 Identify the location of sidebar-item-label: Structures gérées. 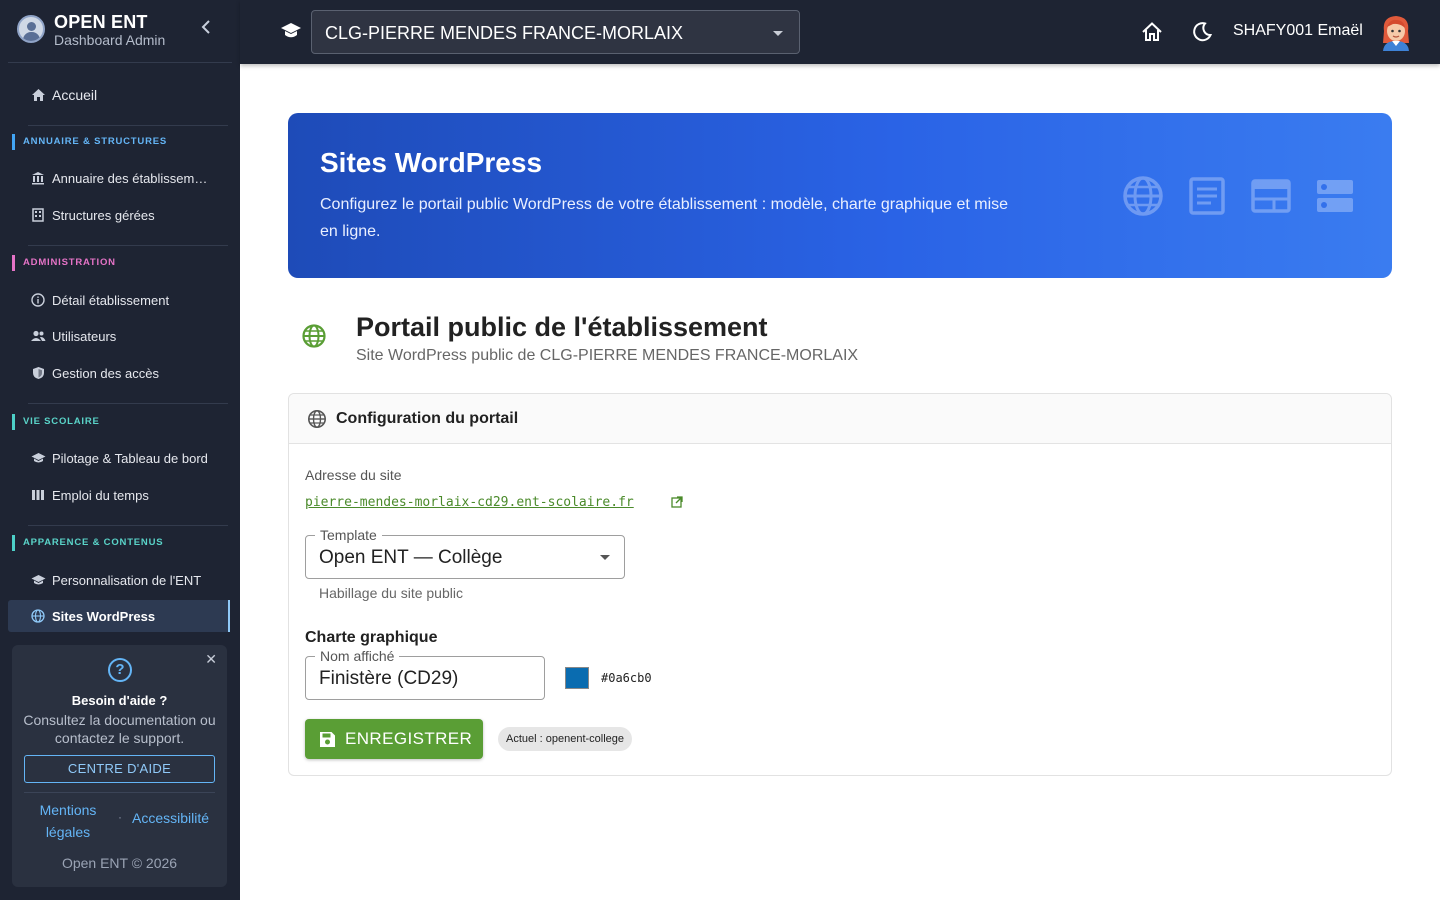
(103, 215).